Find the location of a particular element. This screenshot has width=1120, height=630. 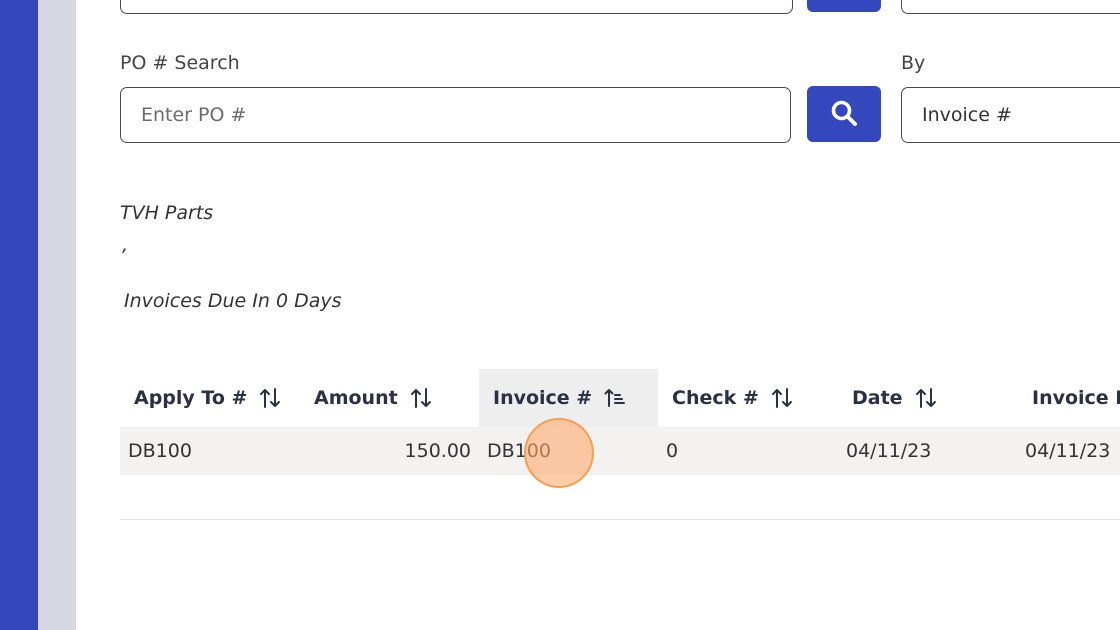

column-header-label: Amount is located at coordinates (356, 398).